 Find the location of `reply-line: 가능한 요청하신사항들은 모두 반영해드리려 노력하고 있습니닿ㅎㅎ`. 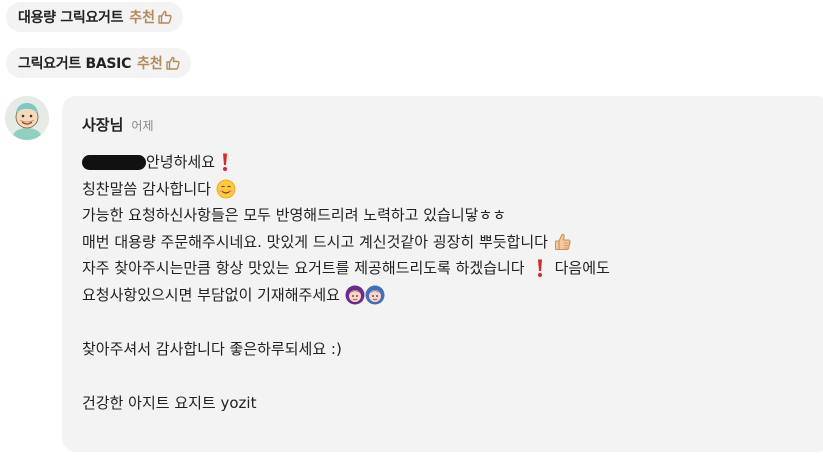

reply-line: 가능한 요청하신사항들은 모두 반영해드리려 노력하고 있습니닿ㅎㅎ is located at coordinates (447, 215).